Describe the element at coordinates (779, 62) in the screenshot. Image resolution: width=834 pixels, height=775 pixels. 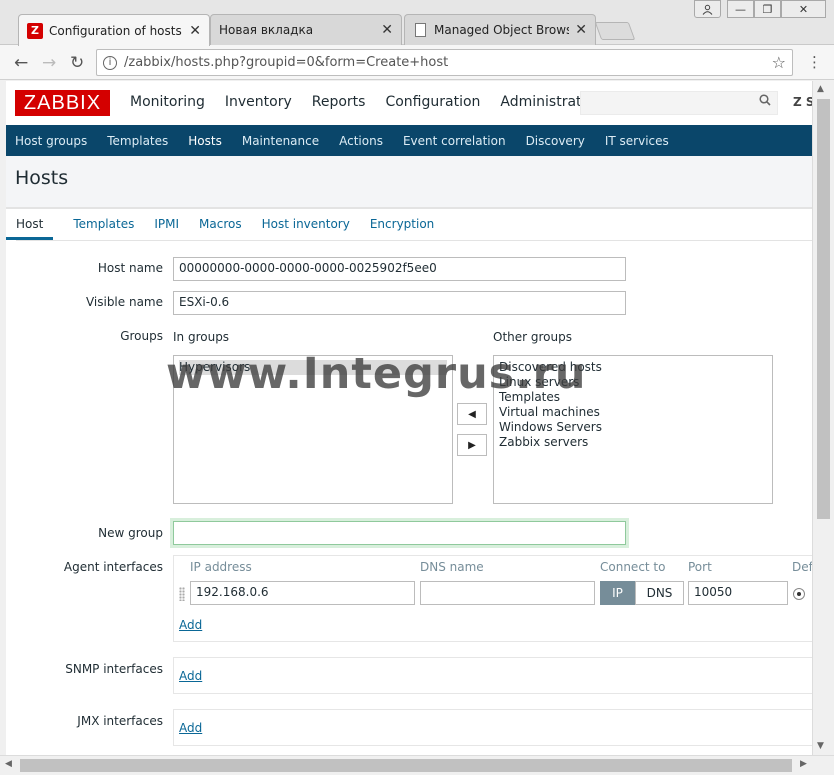
I see `bookmark-star-icon: ☆` at that location.